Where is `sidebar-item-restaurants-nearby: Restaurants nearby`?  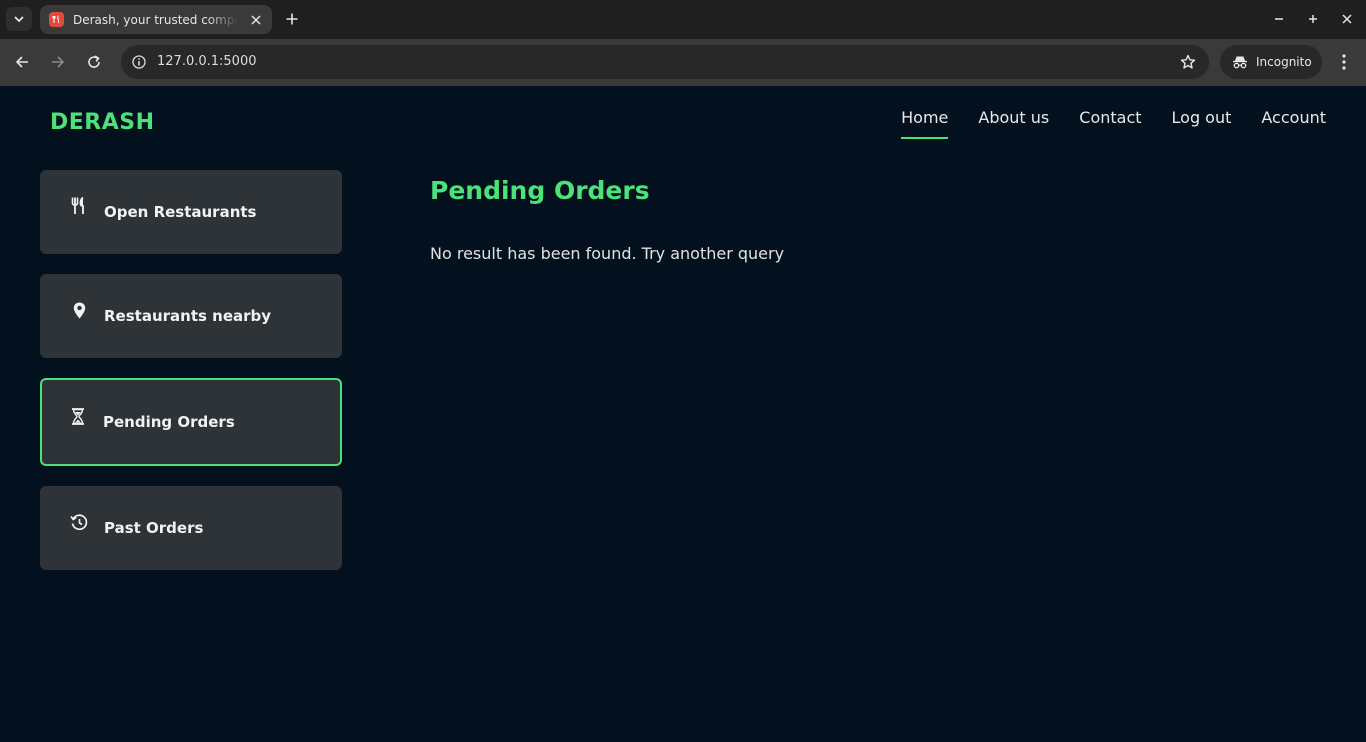
sidebar-item-restaurants-nearby: Restaurants nearby is located at coordinates (191, 316).